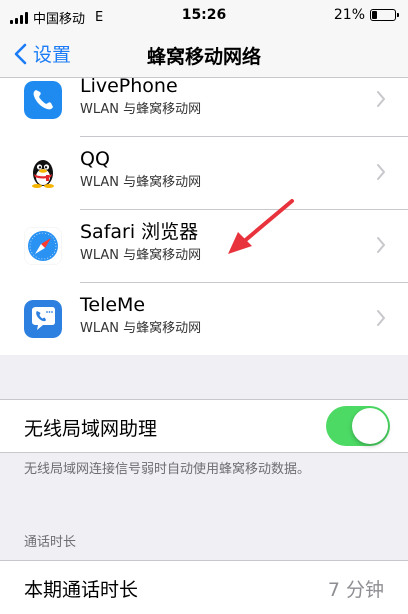  I want to click on status-right: 21%, so click(366, 15).